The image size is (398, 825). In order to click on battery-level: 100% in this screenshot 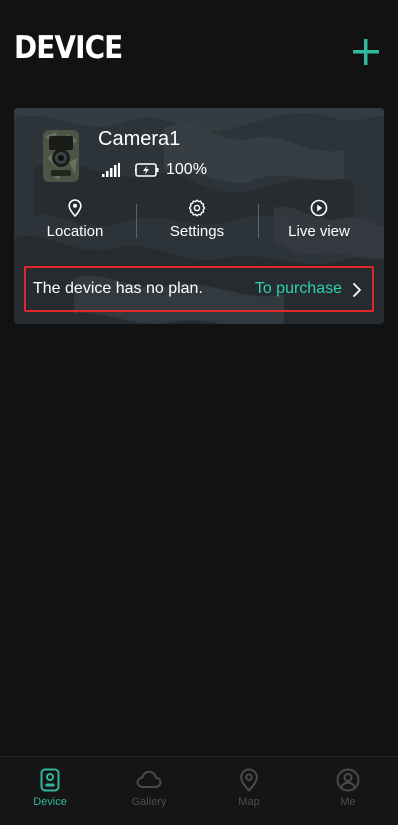, I will do `click(186, 169)`.